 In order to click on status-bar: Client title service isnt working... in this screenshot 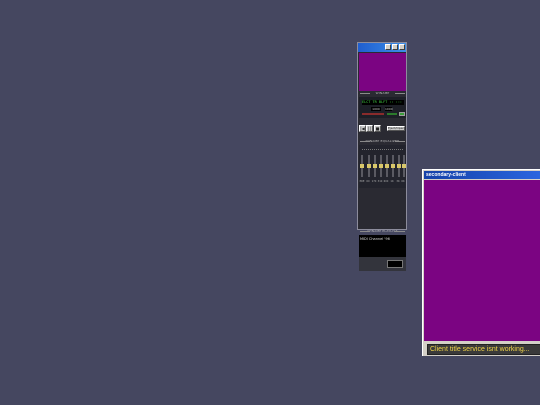, I will do `click(483, 349)`.